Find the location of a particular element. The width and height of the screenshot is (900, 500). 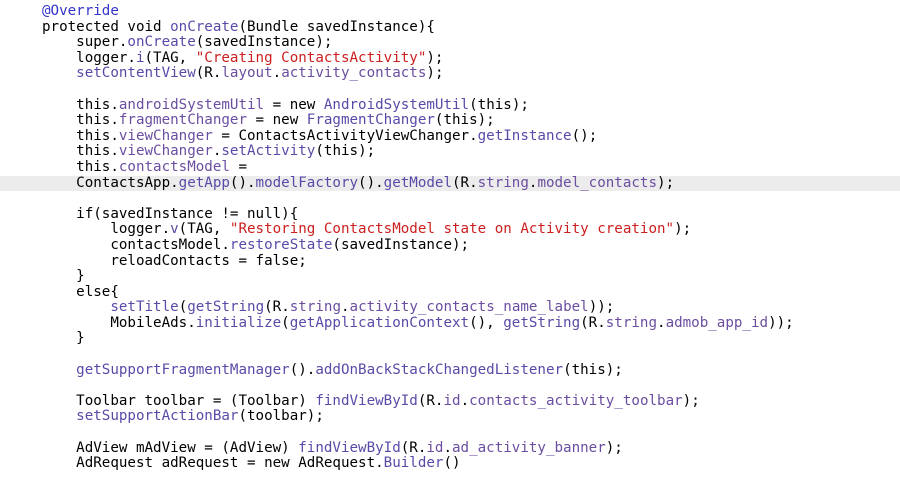

code-token: AndroidSystemUtil is located at coordinates (396, 104).